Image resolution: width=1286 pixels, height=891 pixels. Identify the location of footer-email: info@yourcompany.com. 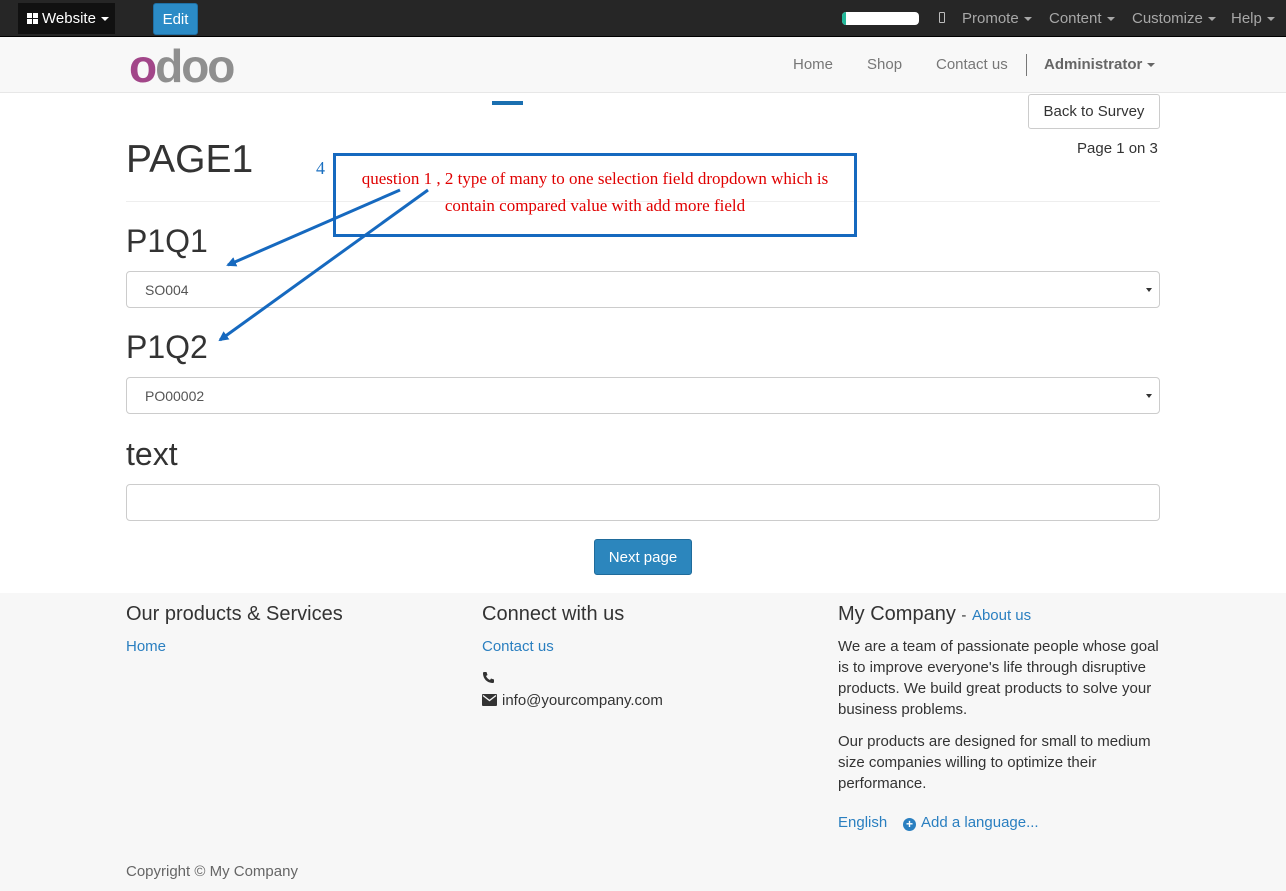
(582, 700).